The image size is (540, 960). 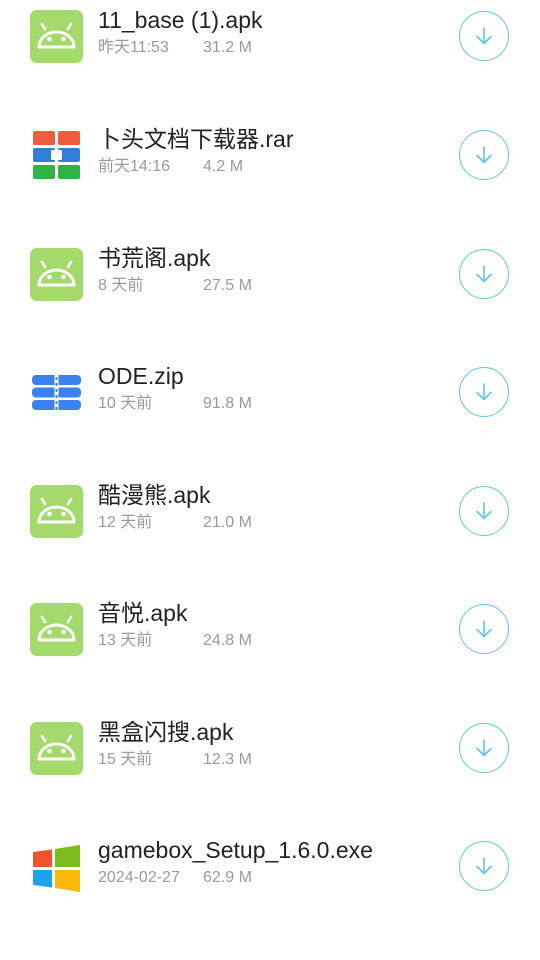 What do you see at coordinates (139, 877) in the screenshot?
I see `file-date: 2024-02-27` at bounding box center [139, 877].